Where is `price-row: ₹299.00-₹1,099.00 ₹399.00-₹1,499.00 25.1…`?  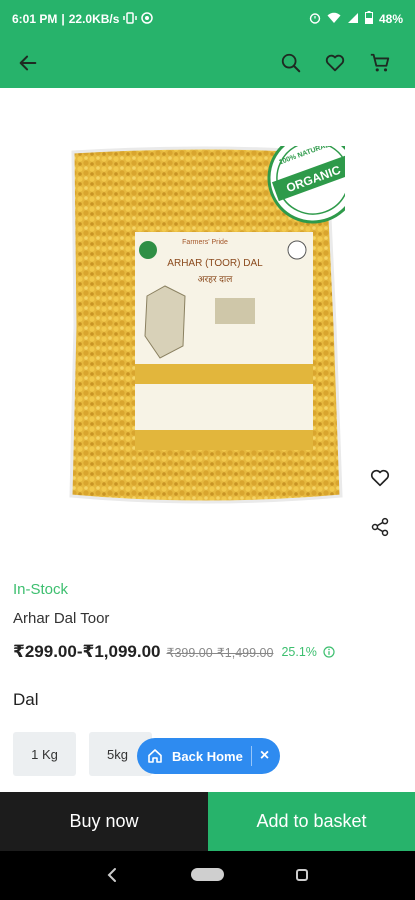 price-row: ₹299.00-₹1,099.00 ₹399.00-₹1,499.00 25.1… is located at coordinates (208, 652).